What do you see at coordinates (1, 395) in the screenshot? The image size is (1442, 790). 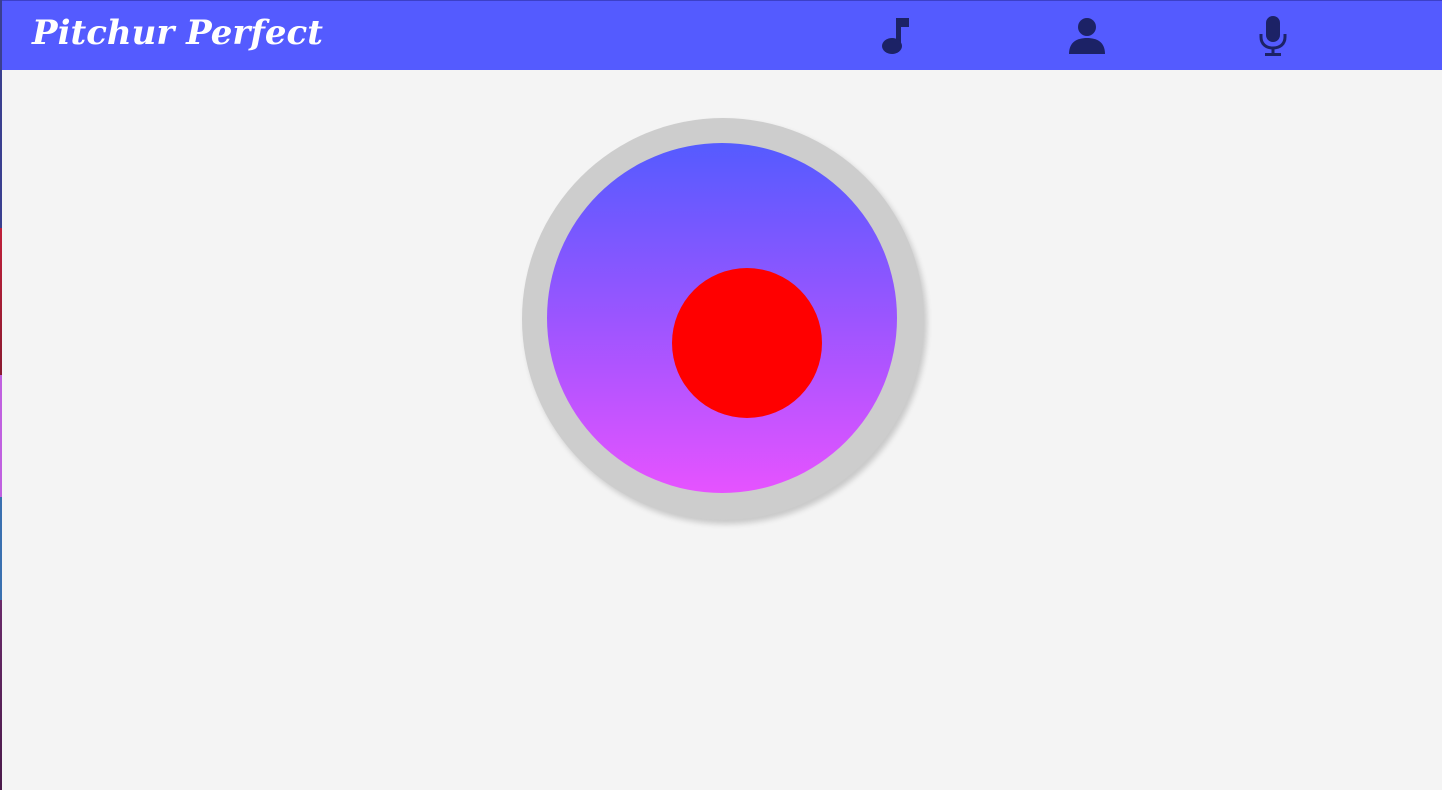 I see `window-edge-strip` at bounding box center [1, 395].